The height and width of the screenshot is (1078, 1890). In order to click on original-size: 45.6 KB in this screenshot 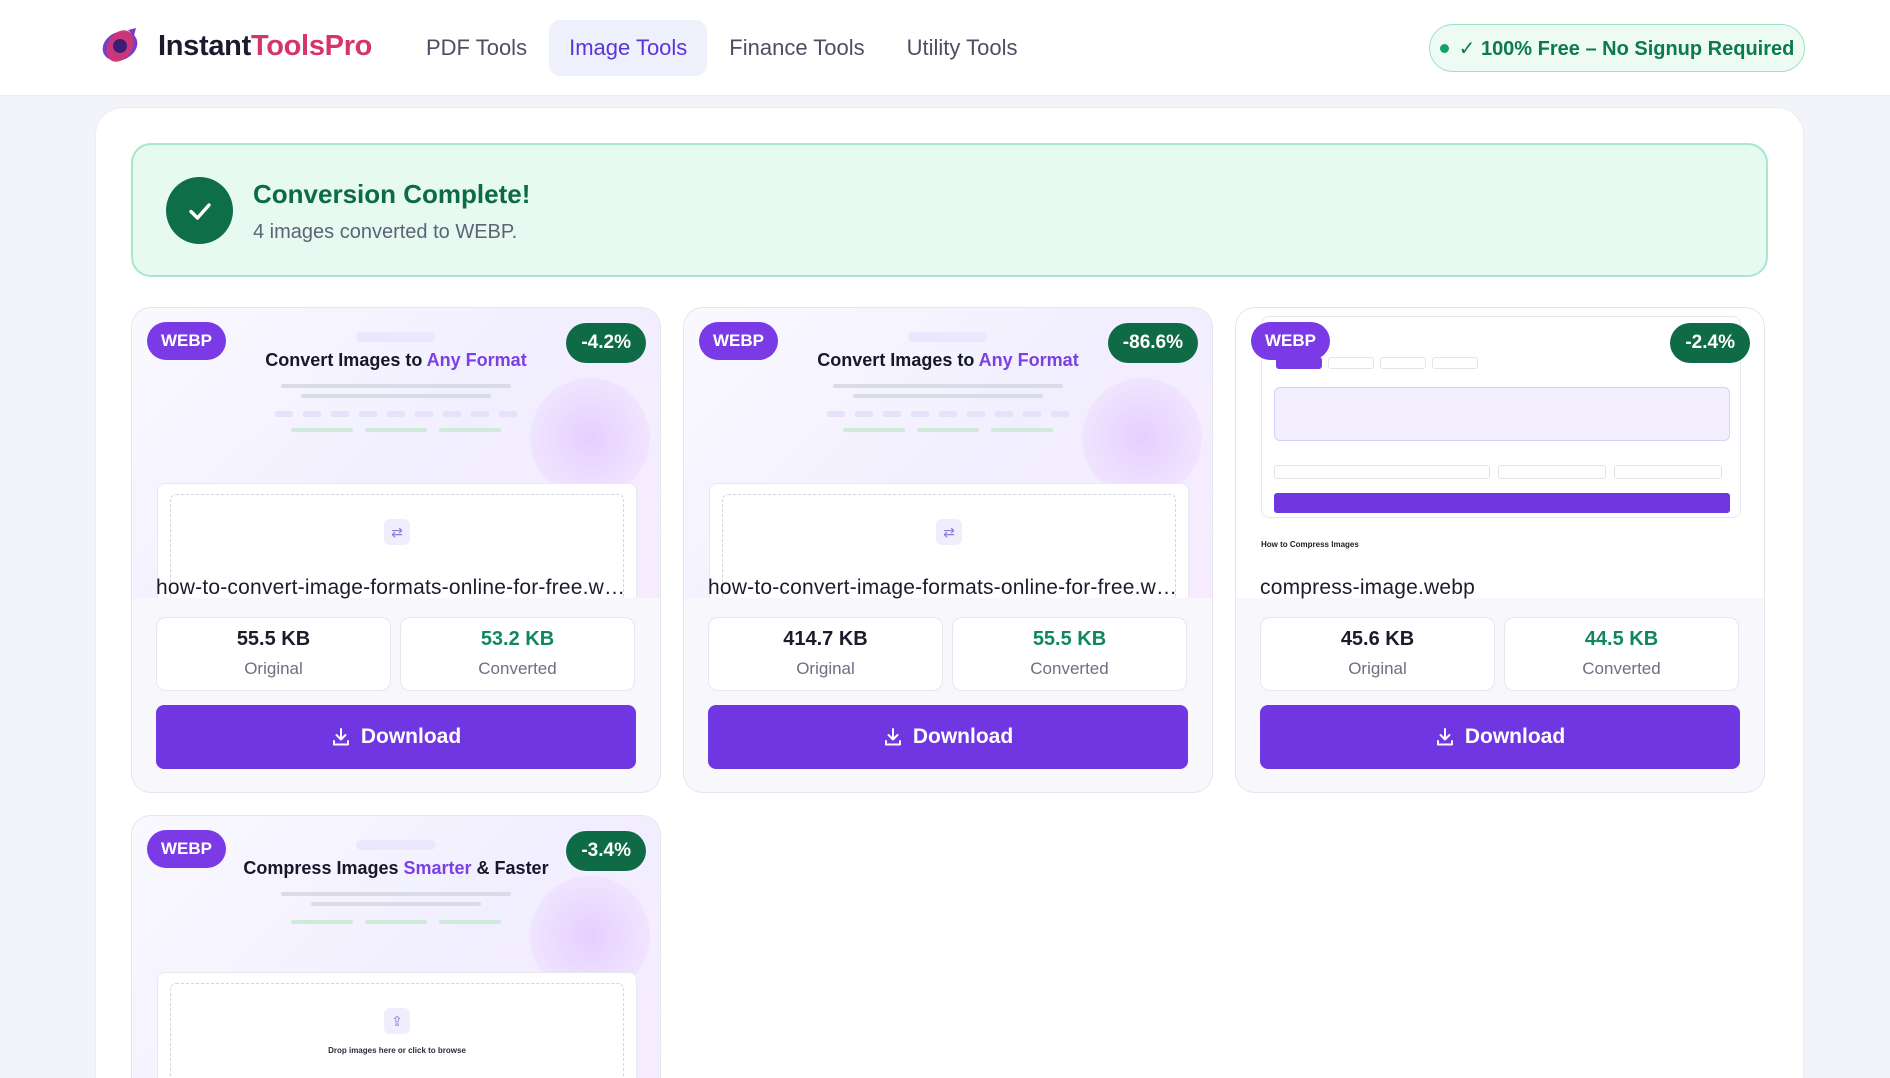, I will do `click(1377, 639)`.